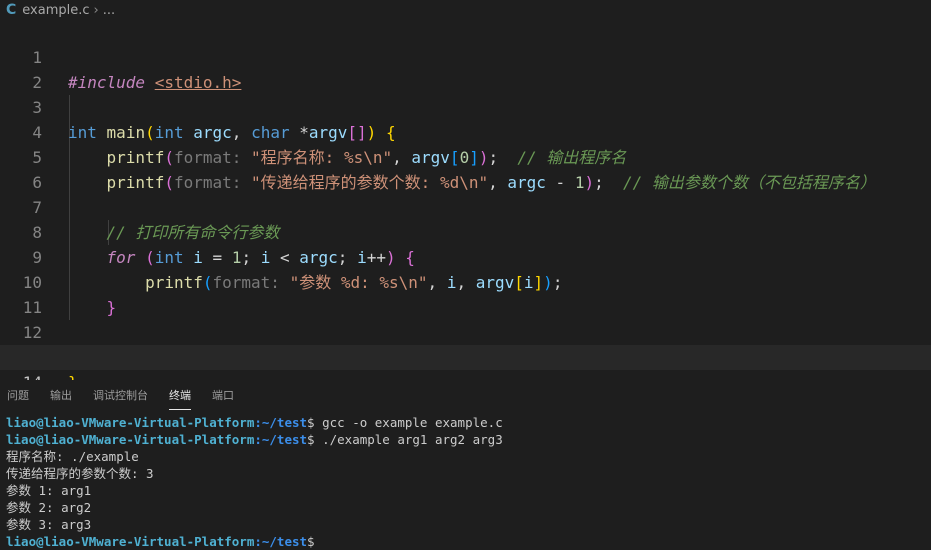 Image resolution: width=931 pixels, height=550 pixels. I want to click on code-line-8: 8 for (int i = 1; i < argc; i++) {, so click(465, 231).